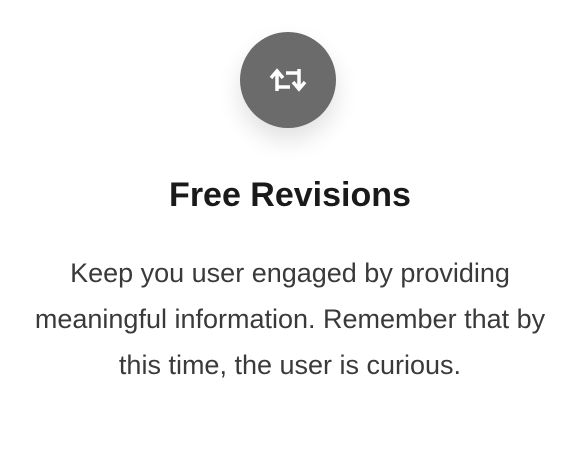  I want to click on repeat-icon, so click(288, 80).